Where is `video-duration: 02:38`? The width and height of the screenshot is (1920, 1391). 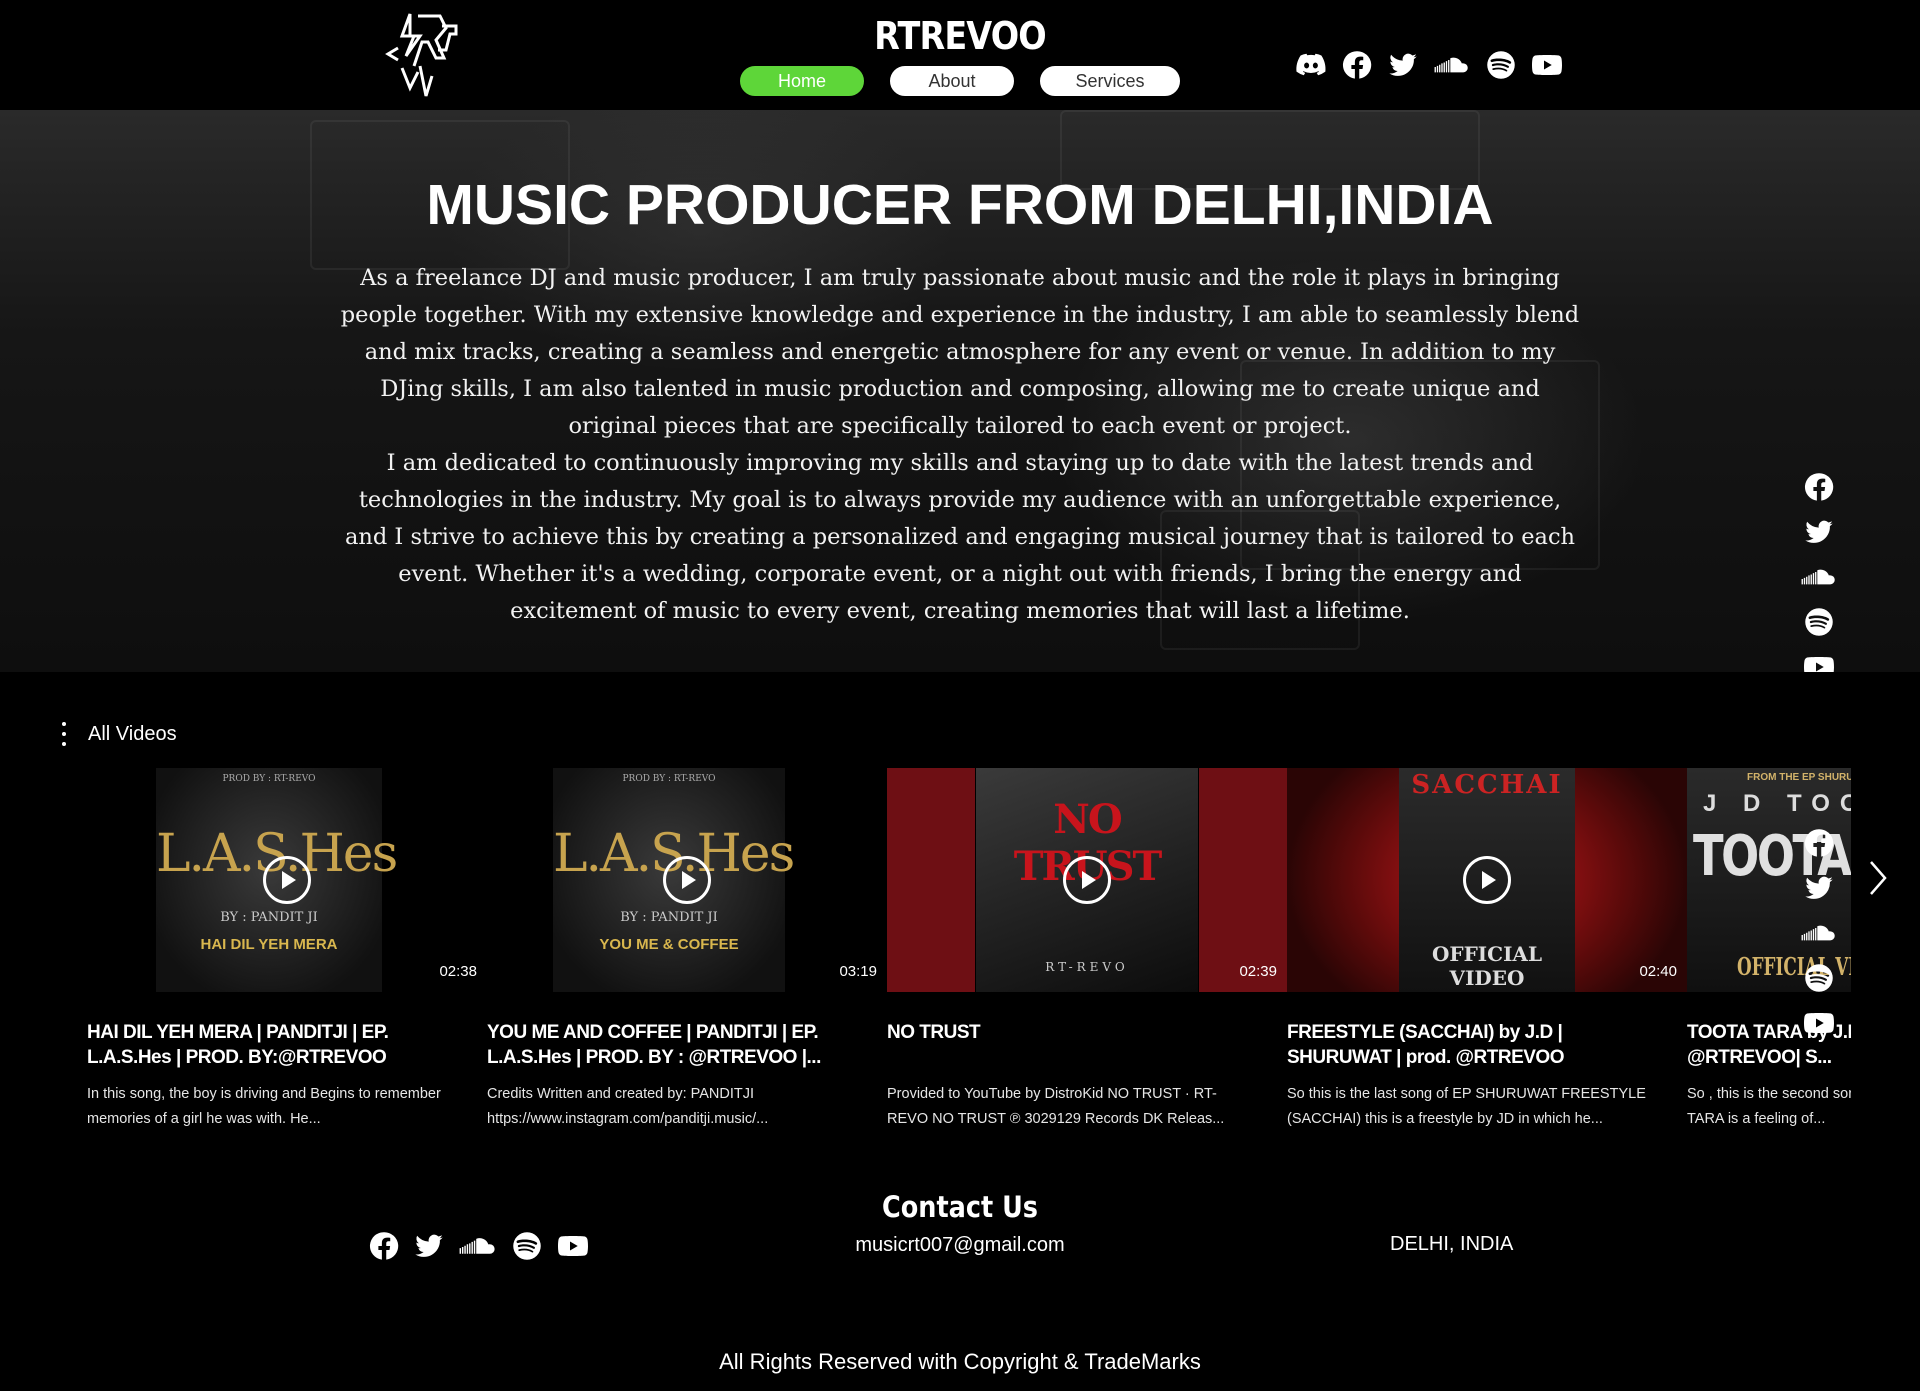 video-duration: 02:38 is located at coordinates (458, 971).